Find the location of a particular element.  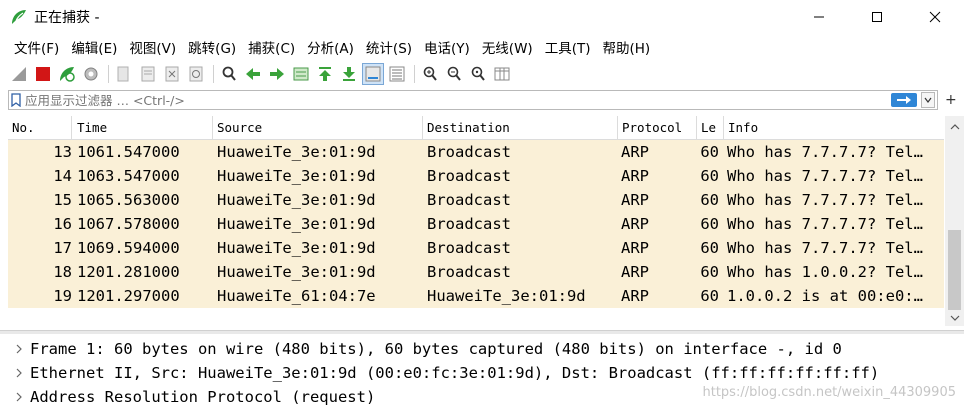

column-header-length: Le is located at coordinates (710, 128).